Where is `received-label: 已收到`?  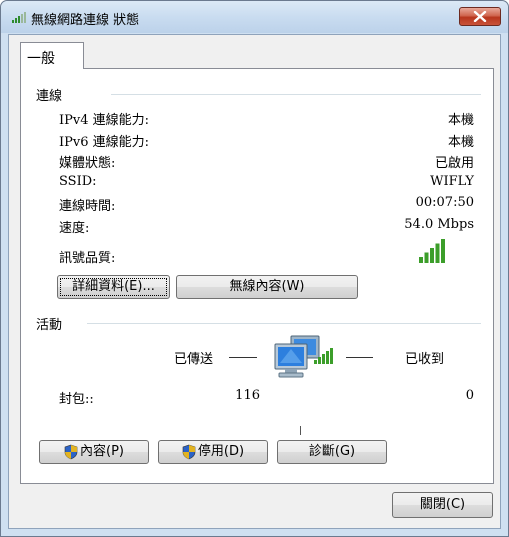 received-label: 已收到 is located at coordinates (425, 359).